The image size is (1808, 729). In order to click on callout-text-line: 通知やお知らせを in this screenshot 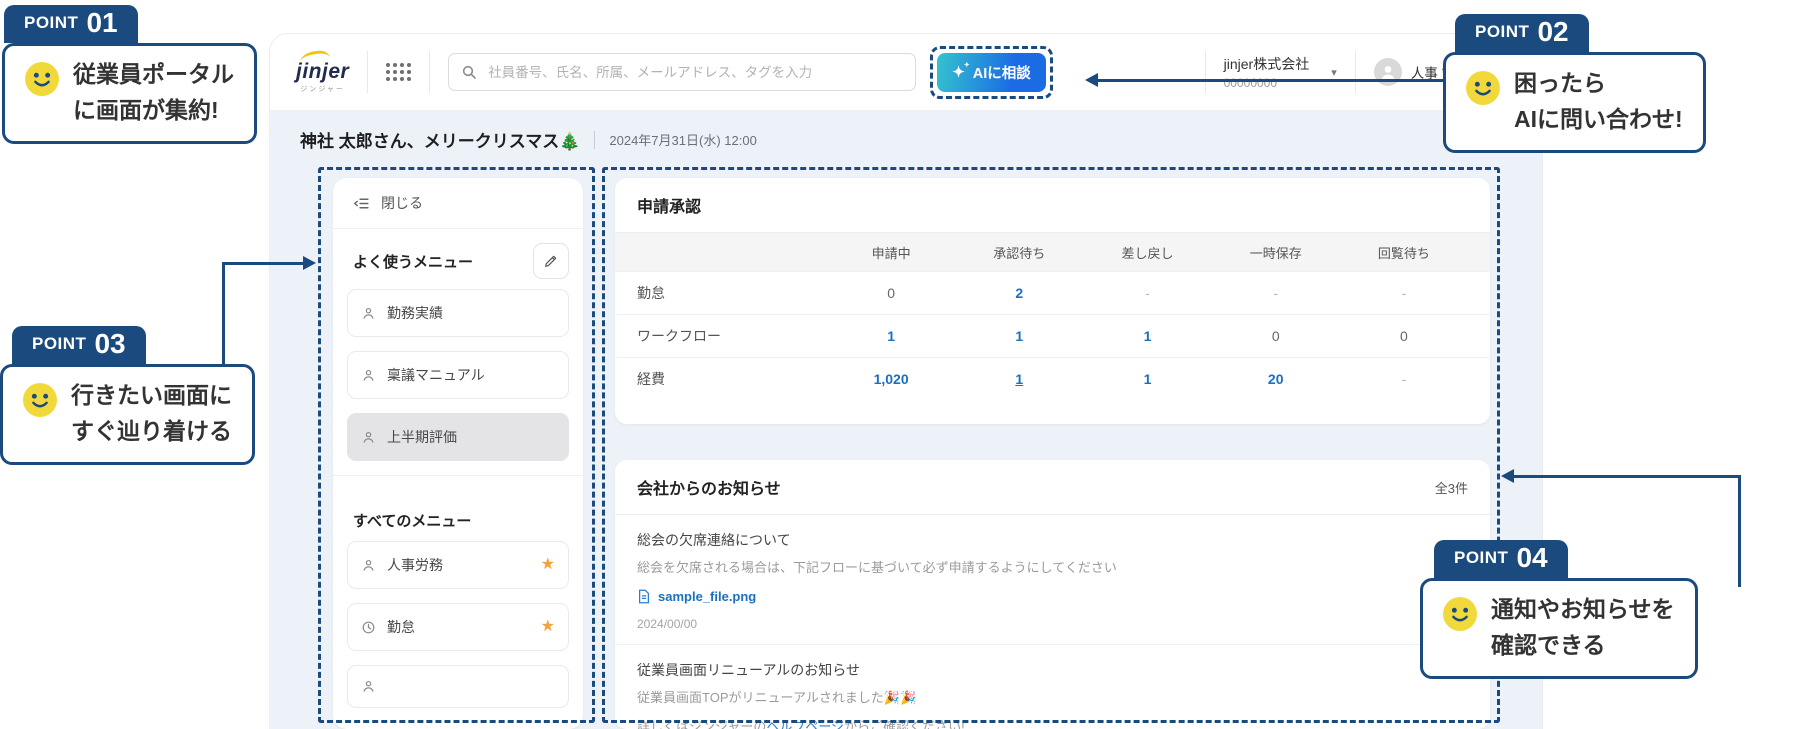, I will do `click(1583, 609)`.